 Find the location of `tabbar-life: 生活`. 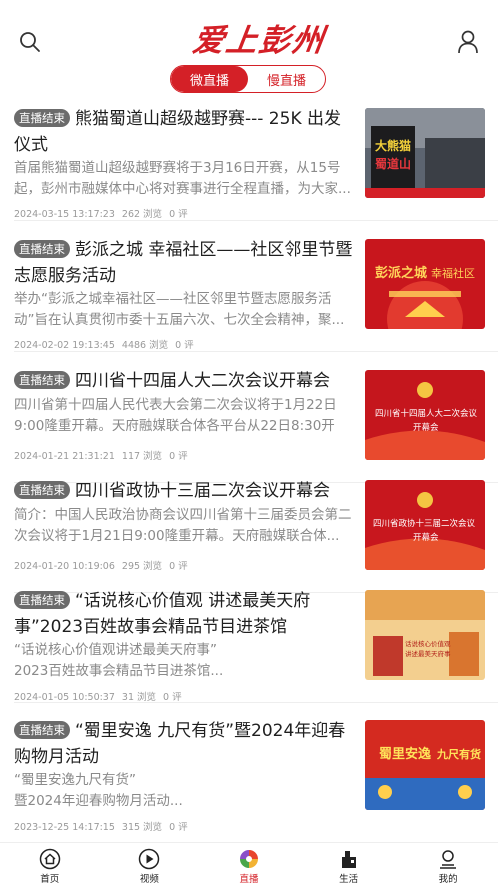

tabbar-life: 生活 is located at coordinates (349, 865).